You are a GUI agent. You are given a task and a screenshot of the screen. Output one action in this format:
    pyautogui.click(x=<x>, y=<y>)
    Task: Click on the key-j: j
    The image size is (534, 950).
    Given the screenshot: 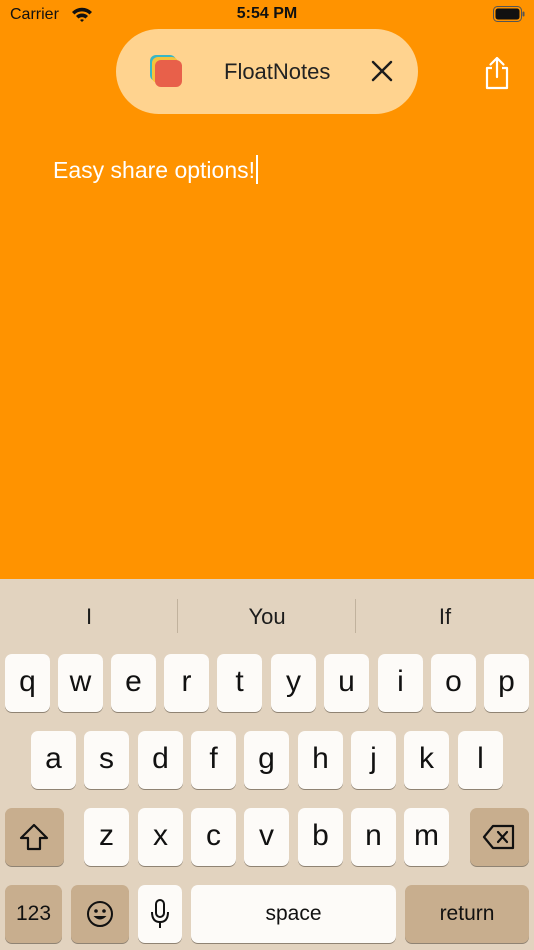 What is the action you would take?
    pyautogui.click(x=373, y=760)
    